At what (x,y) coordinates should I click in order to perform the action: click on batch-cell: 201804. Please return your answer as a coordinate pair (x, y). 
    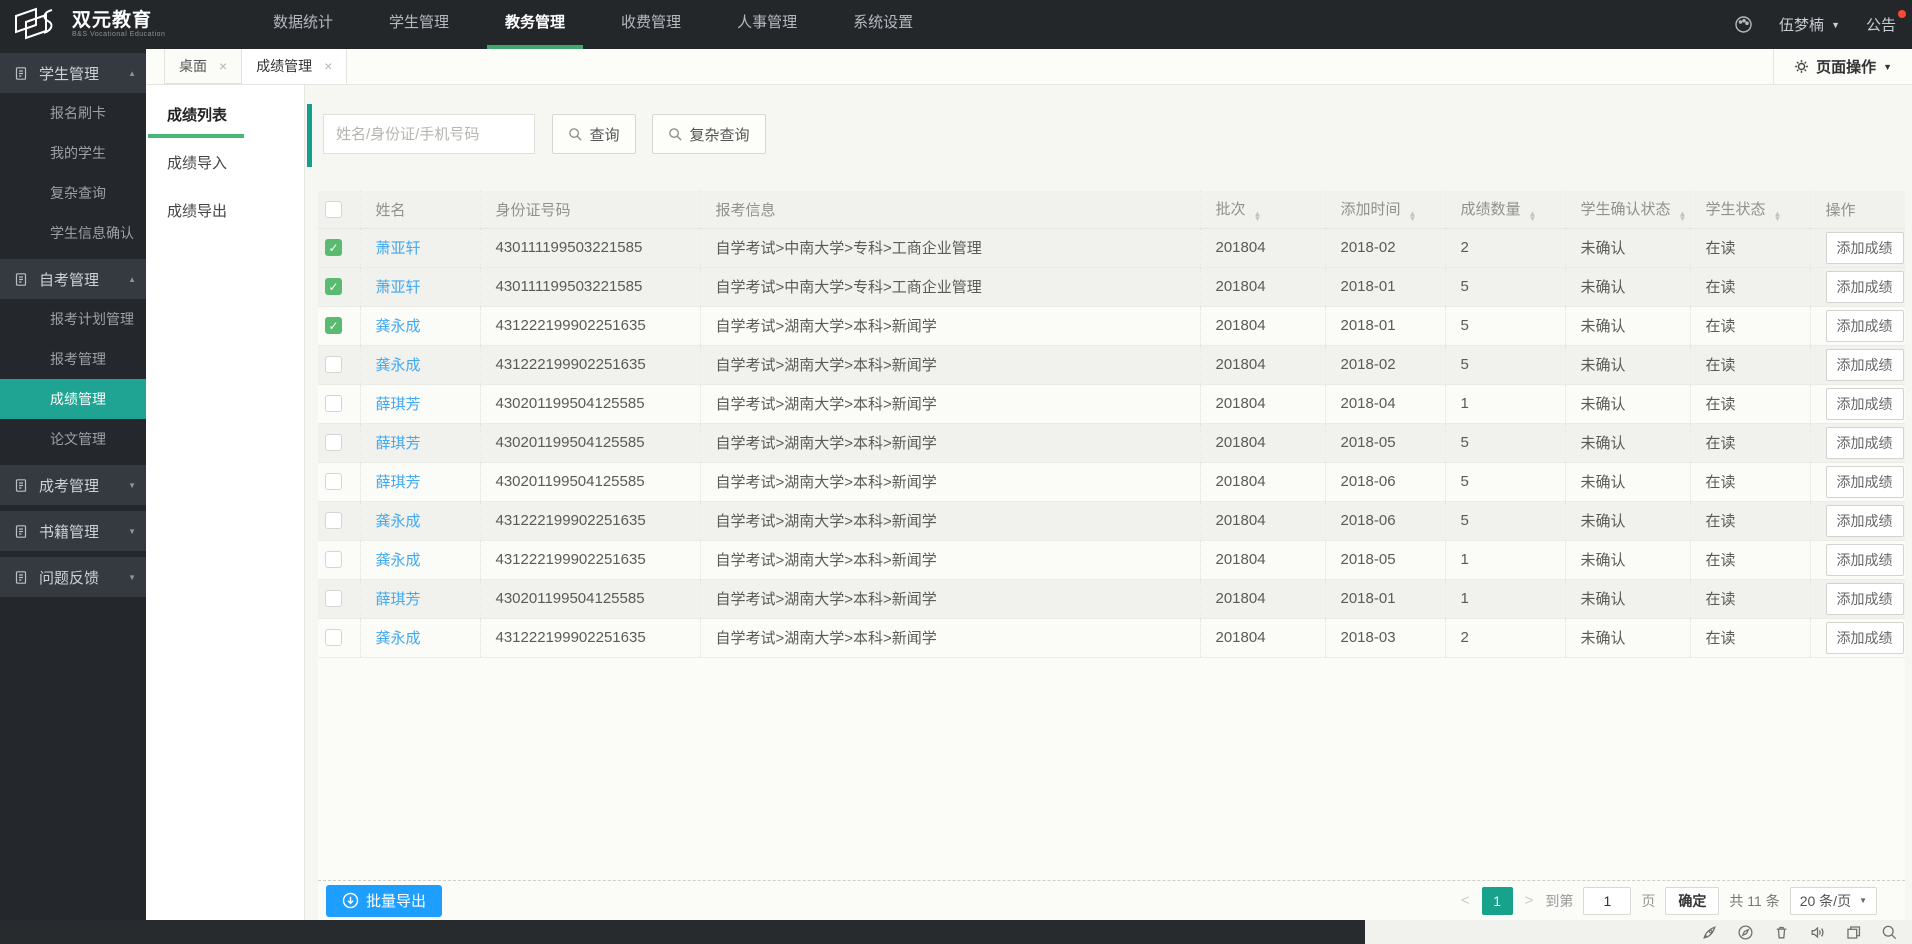
    Looking at the image, I should click on (1263, 520).